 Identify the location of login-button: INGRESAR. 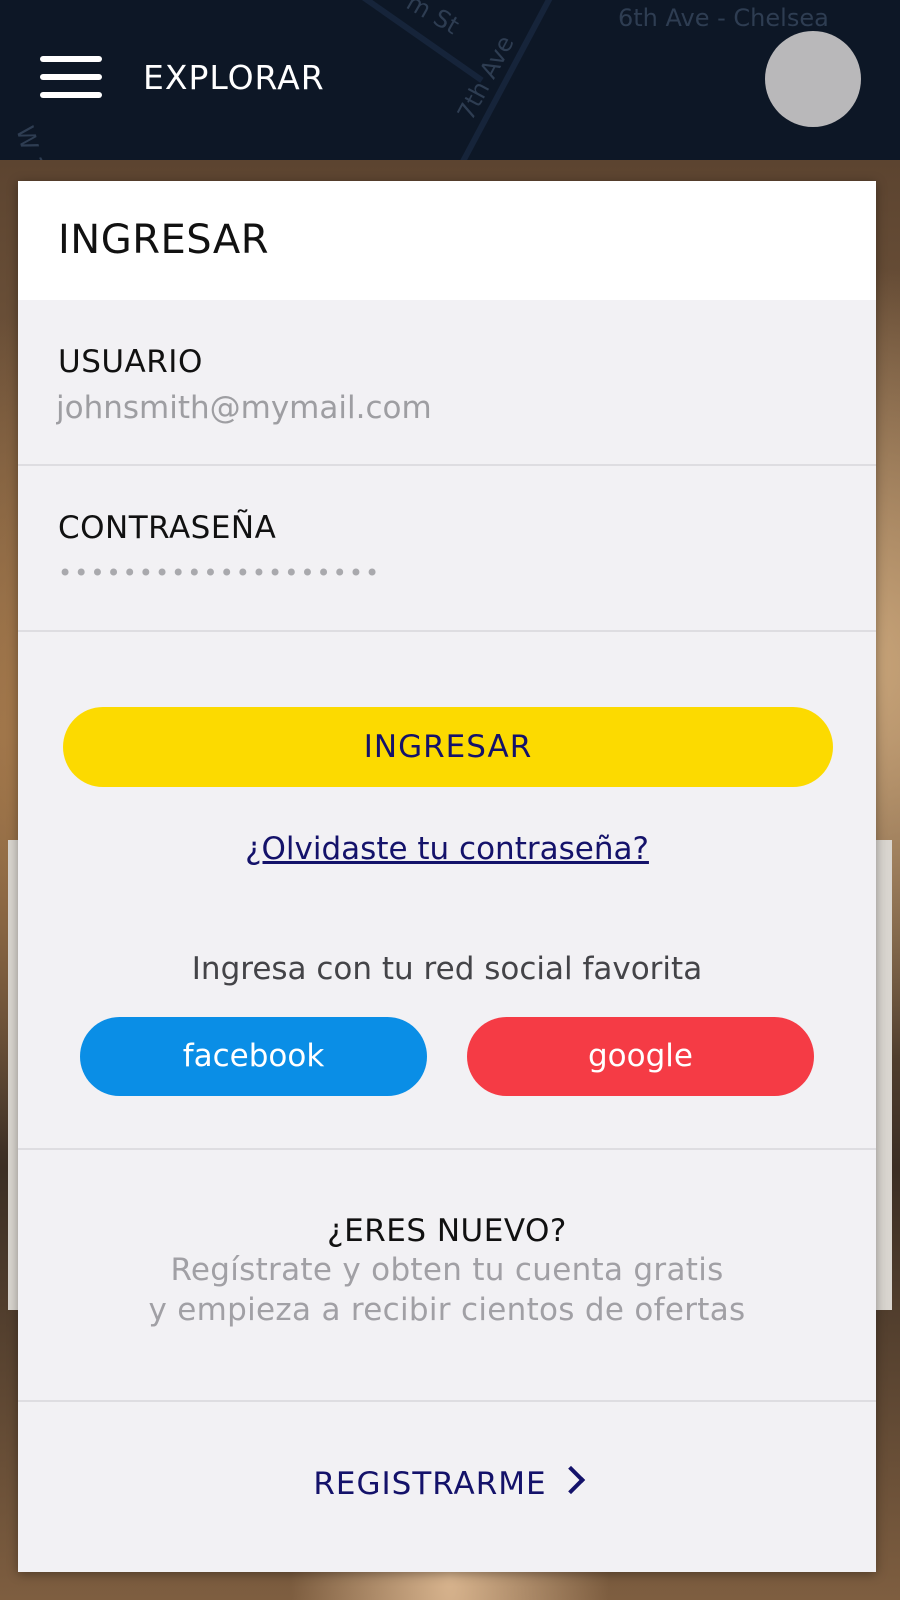
(448, 747).